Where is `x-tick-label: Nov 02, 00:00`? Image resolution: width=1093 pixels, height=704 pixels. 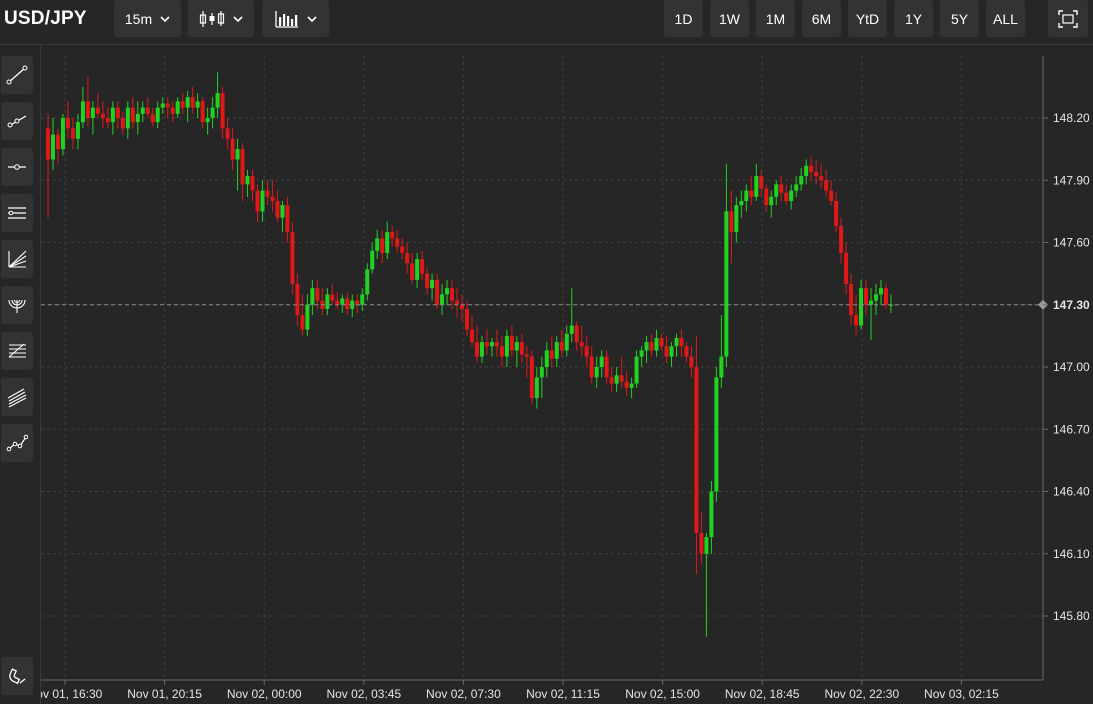
x-tick-label: Nov 02, 00:00 is located at coordinates (264, 694).